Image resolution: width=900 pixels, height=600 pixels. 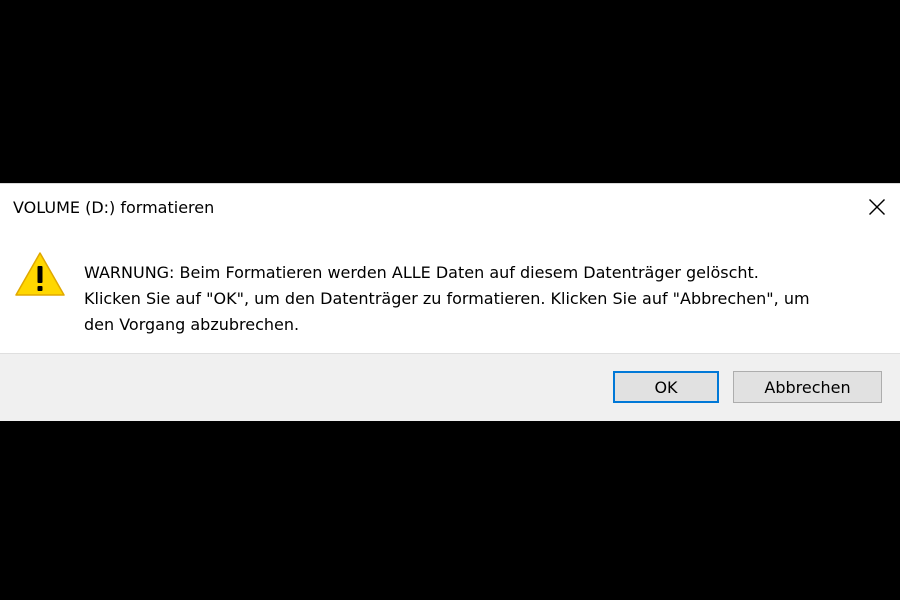 I want to click on dialog-titlebar: VOLUME (D:) formatieren, so click(x=450, y=208).